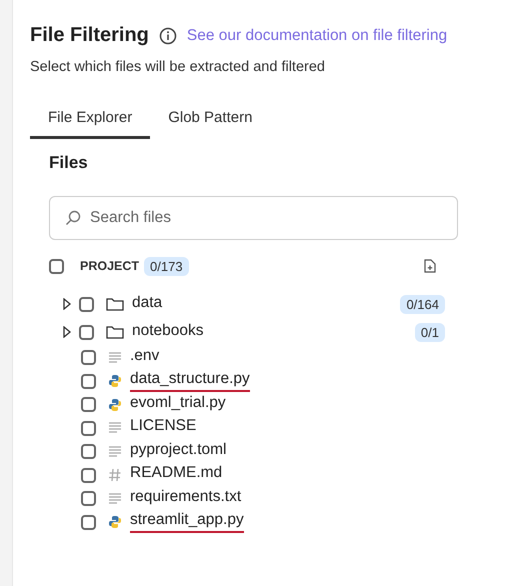 The width and height of the screenshot is (513, 586). I want to click on documentation-link: See our documentation on file filtering, so click(317, 35).